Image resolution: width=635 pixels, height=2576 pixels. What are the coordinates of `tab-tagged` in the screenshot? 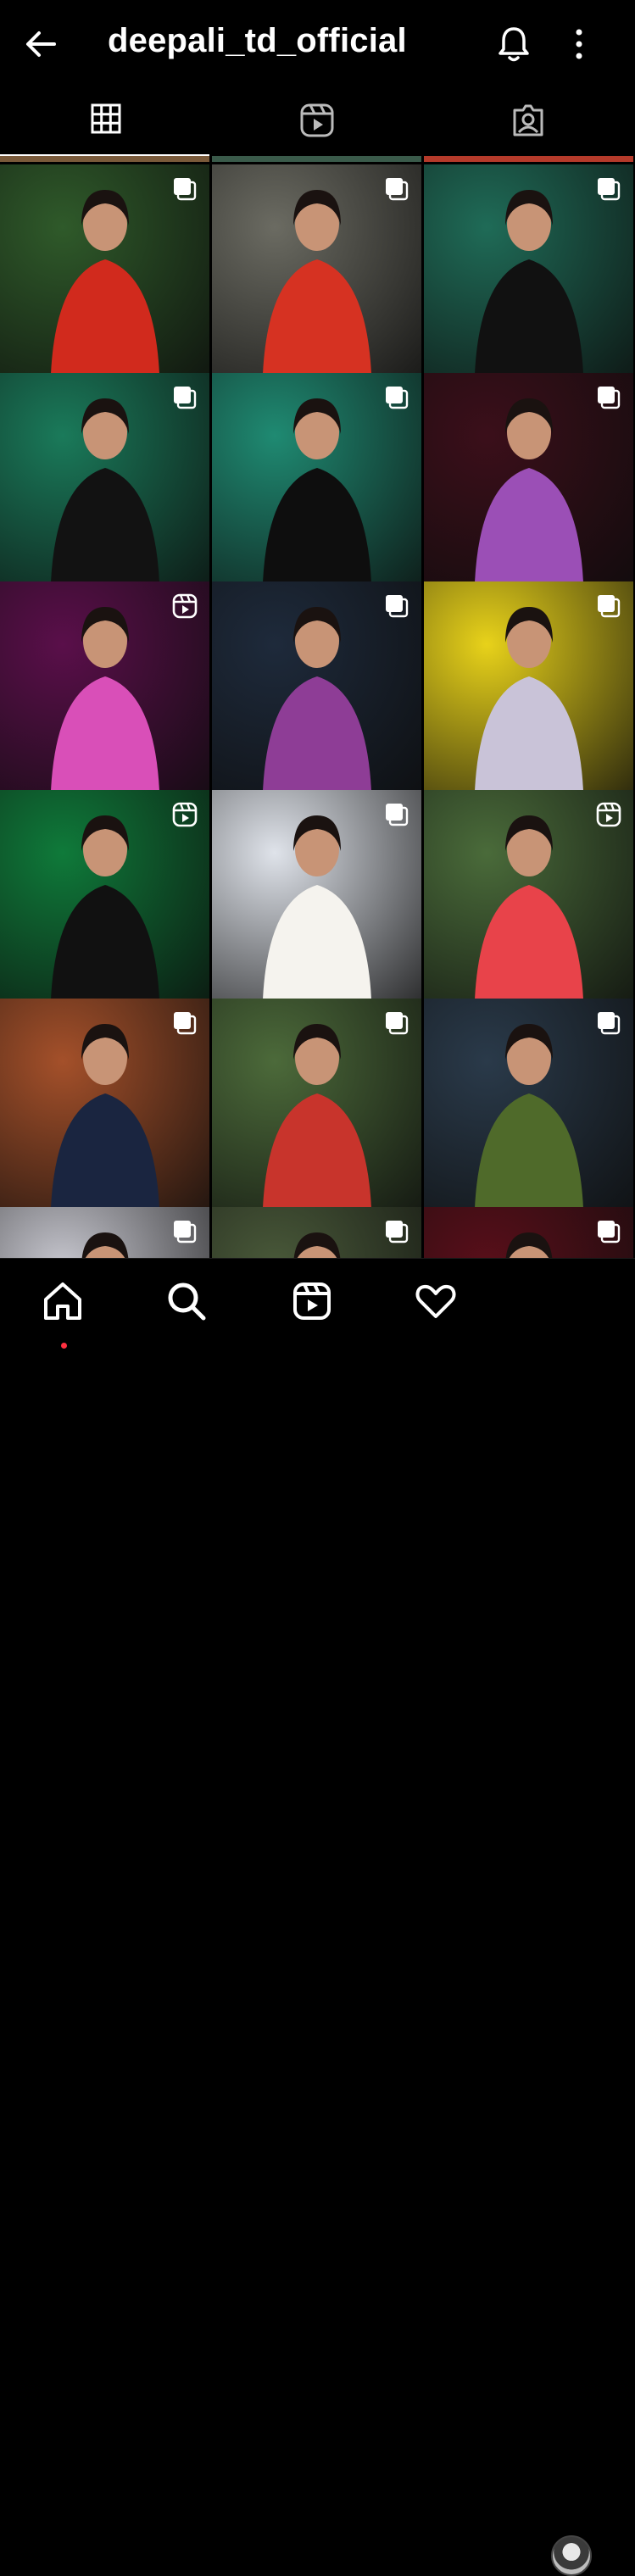 It's located at (527, 120).